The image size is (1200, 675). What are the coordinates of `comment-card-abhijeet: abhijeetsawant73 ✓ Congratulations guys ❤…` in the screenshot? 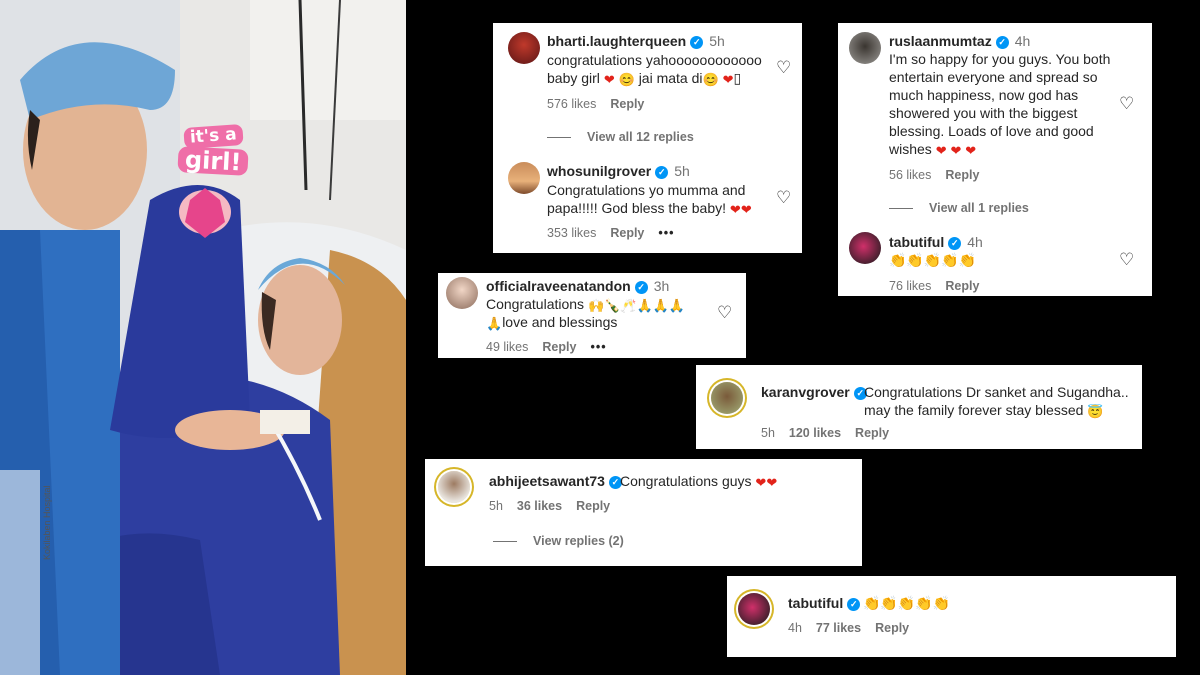 It's located at (643, 512).